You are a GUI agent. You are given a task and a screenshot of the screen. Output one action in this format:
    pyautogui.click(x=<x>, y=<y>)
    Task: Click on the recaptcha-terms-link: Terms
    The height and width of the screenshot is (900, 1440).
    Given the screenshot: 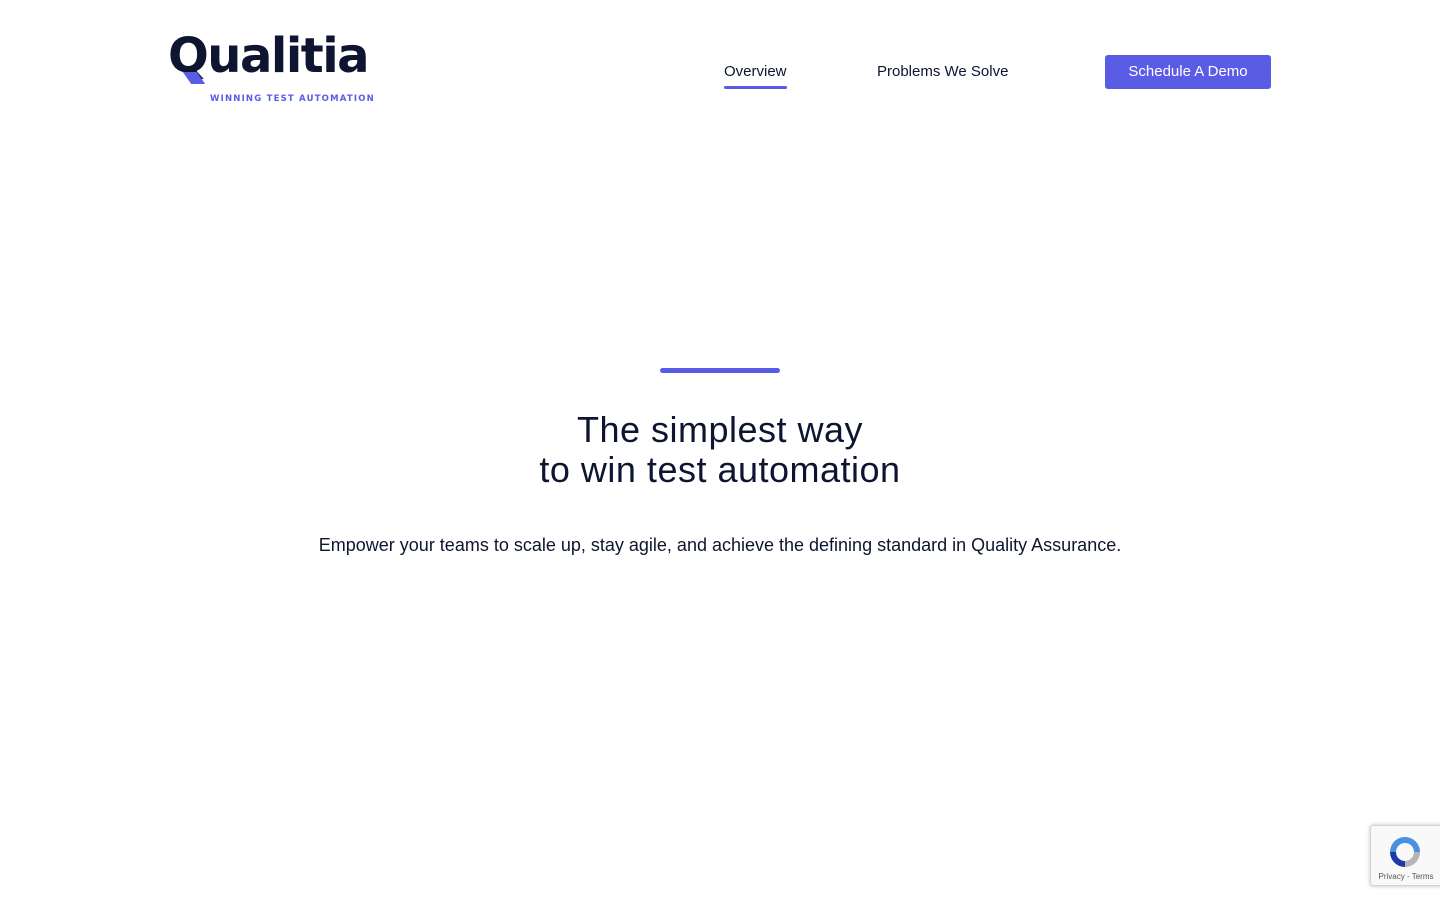 What is the action you would take?
    pyautogui.click(x=1423, y=876)
    